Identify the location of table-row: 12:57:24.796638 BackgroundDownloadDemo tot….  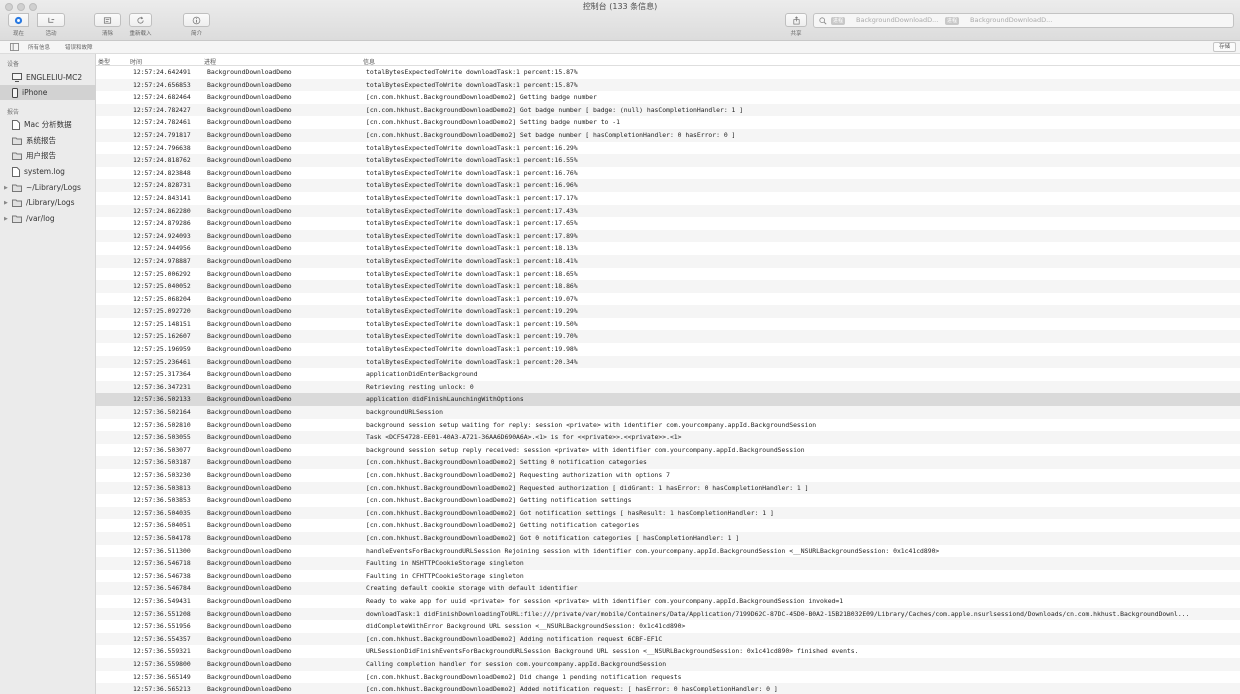
(668, 148).